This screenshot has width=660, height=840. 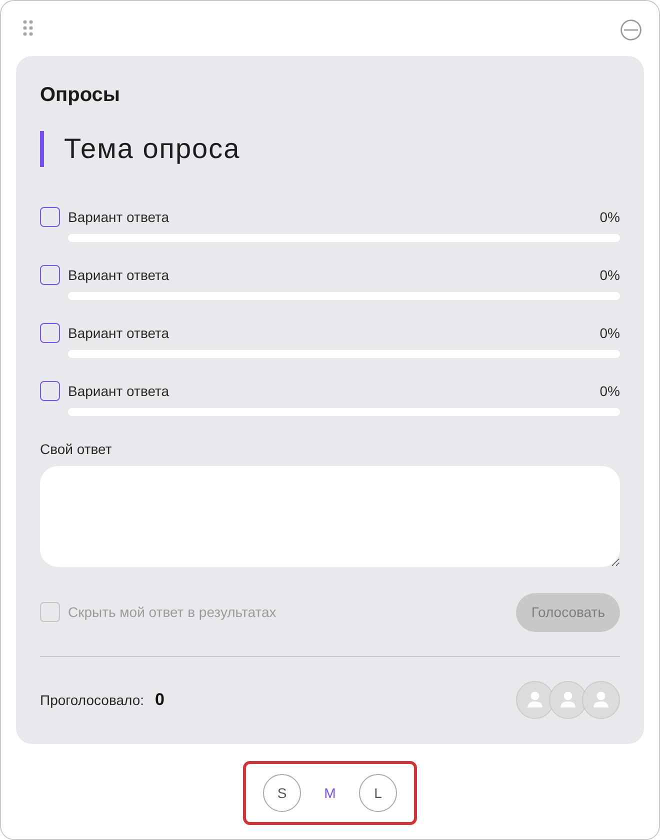 I want to click on size-option: L, so click(x=378, y=793).